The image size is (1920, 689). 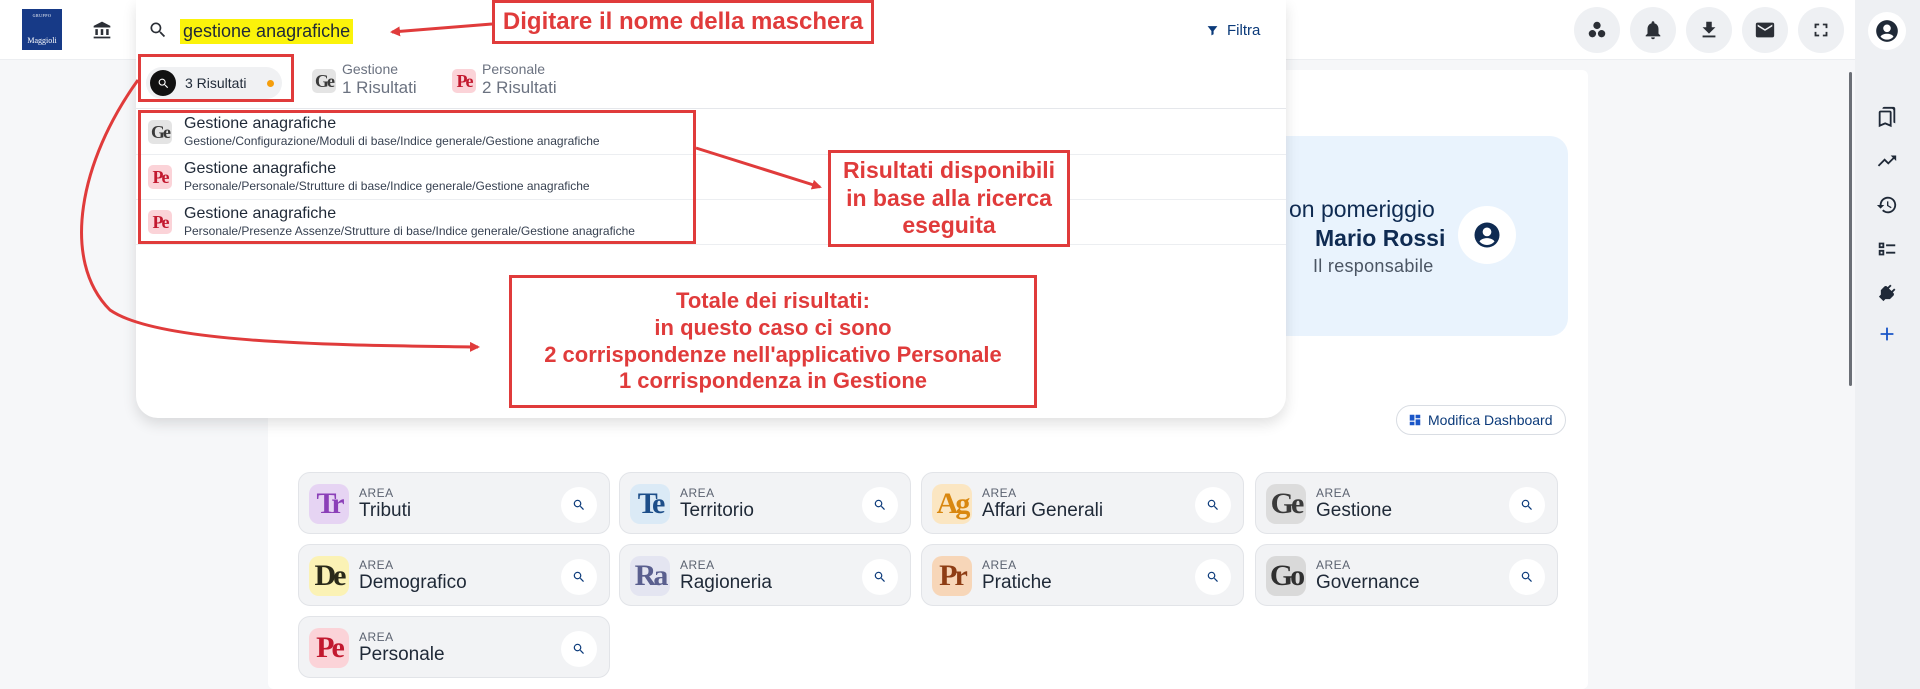 I want to click on greeting-text: on pomeriggio, so click(x=1362, y=209).